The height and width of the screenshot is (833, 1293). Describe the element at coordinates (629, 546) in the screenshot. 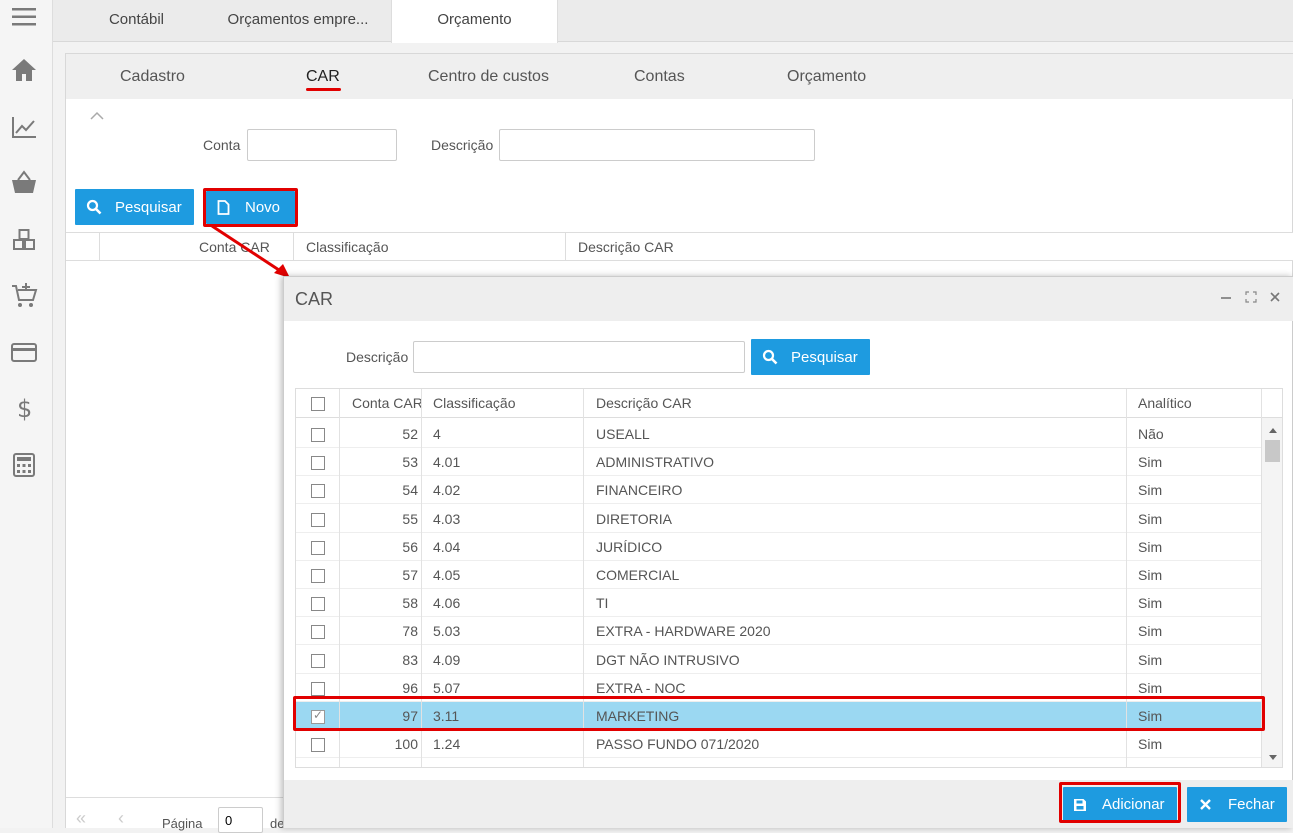

I see `cell-descricao-car: JURÍDICO` at that location.